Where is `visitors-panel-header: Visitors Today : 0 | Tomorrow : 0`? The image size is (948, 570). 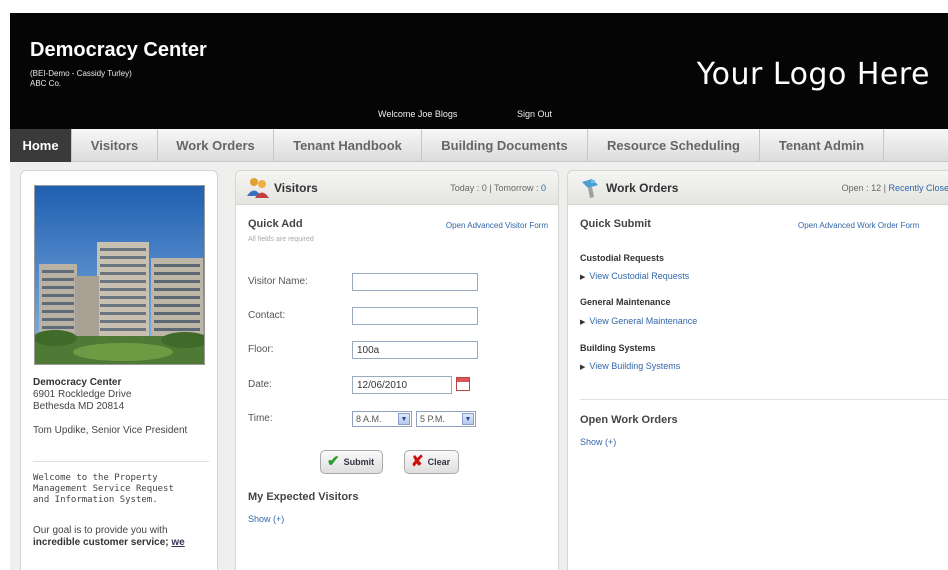
visitors-panel-header: Visitors Today : 0 | Tomorrow : 0 is located at coordinates (397, 188).